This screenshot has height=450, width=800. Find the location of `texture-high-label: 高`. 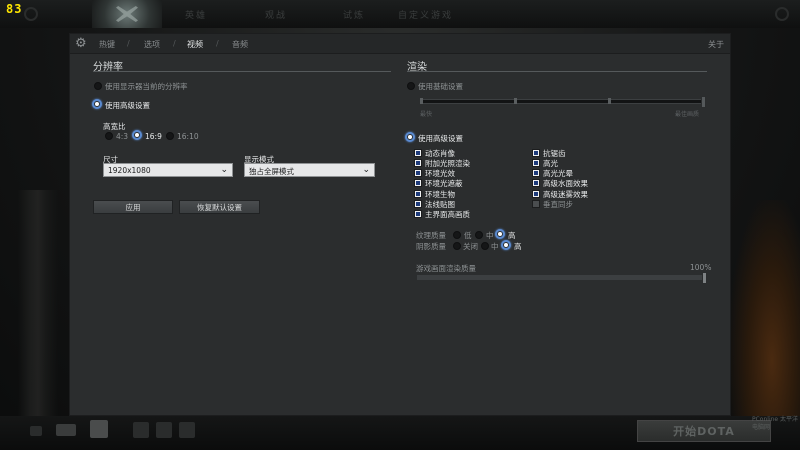

texture-high-label: 高 is located at coordinates (512, 235).